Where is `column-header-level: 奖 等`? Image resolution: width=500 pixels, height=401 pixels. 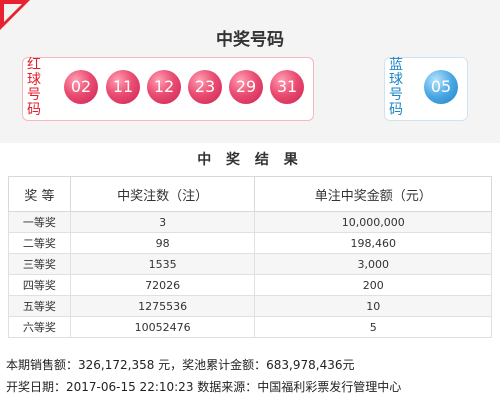
column-header-level: 奖 等 is located at coordinates (39, 194).